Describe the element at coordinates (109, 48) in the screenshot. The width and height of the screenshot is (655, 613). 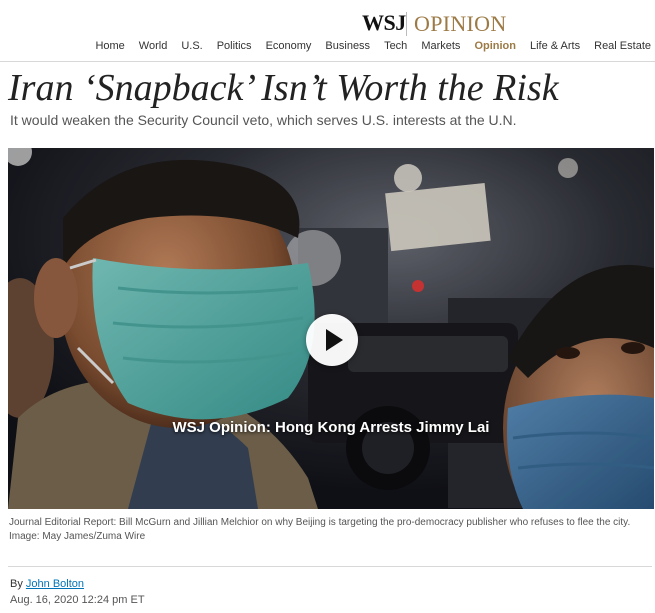
I see `nav-item-home: Home` at that location.